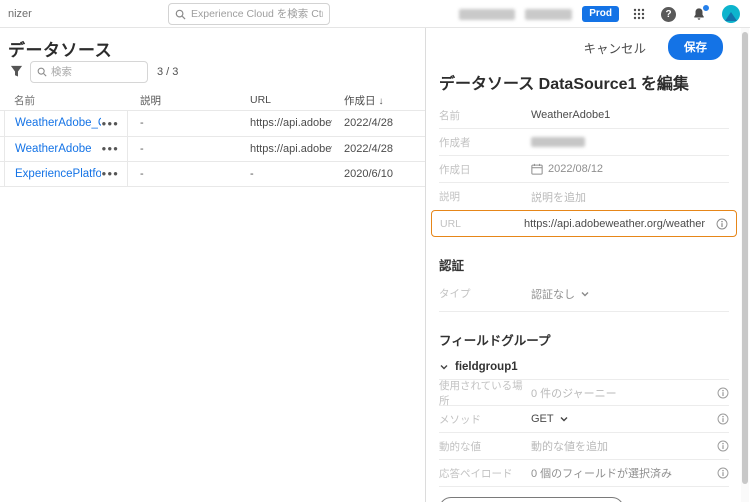  I want to click on field-label: 作成者, so click(455, 142).